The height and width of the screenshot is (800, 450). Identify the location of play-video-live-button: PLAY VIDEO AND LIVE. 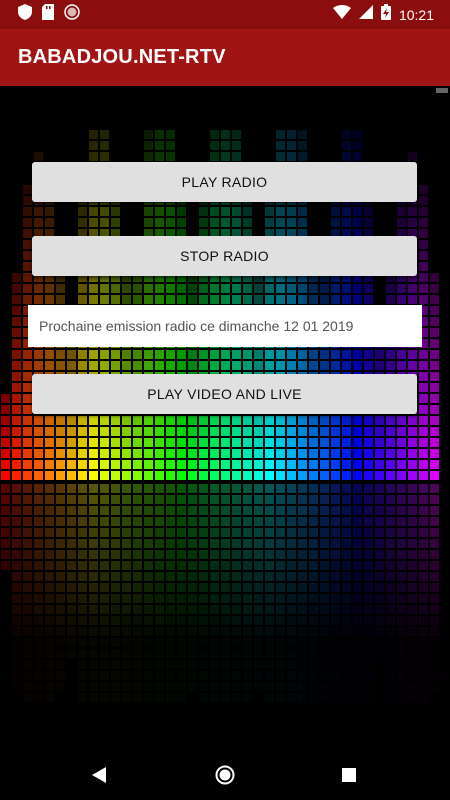
(224, 394).